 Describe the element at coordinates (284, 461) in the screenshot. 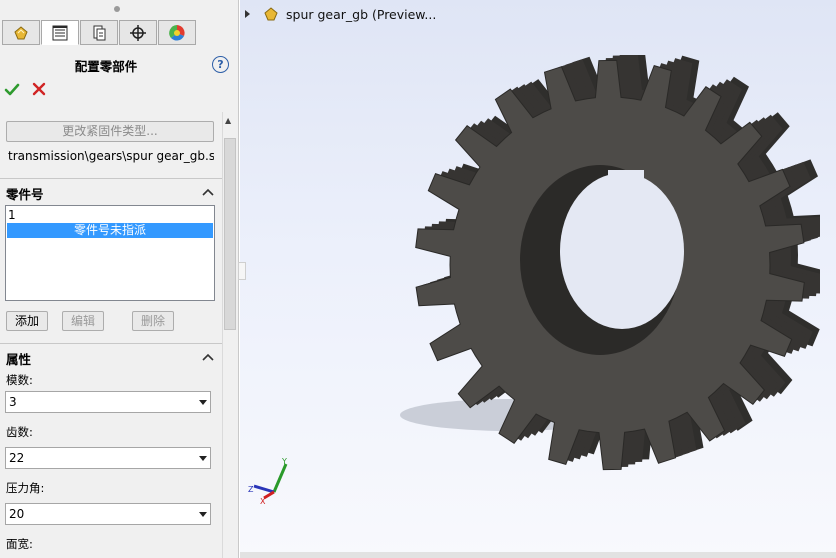

I see `svg-text: Y` at that location.